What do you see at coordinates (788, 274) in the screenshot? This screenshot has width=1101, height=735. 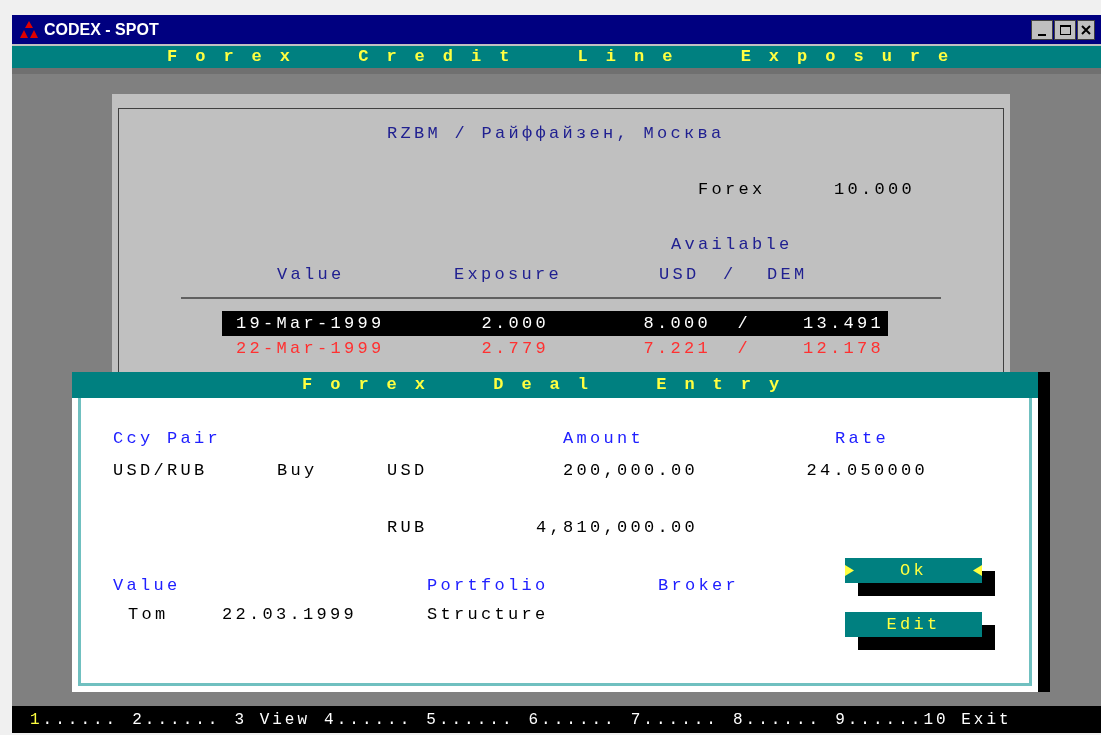 I see `column-header: DEM` at bounding box center [788, 274].